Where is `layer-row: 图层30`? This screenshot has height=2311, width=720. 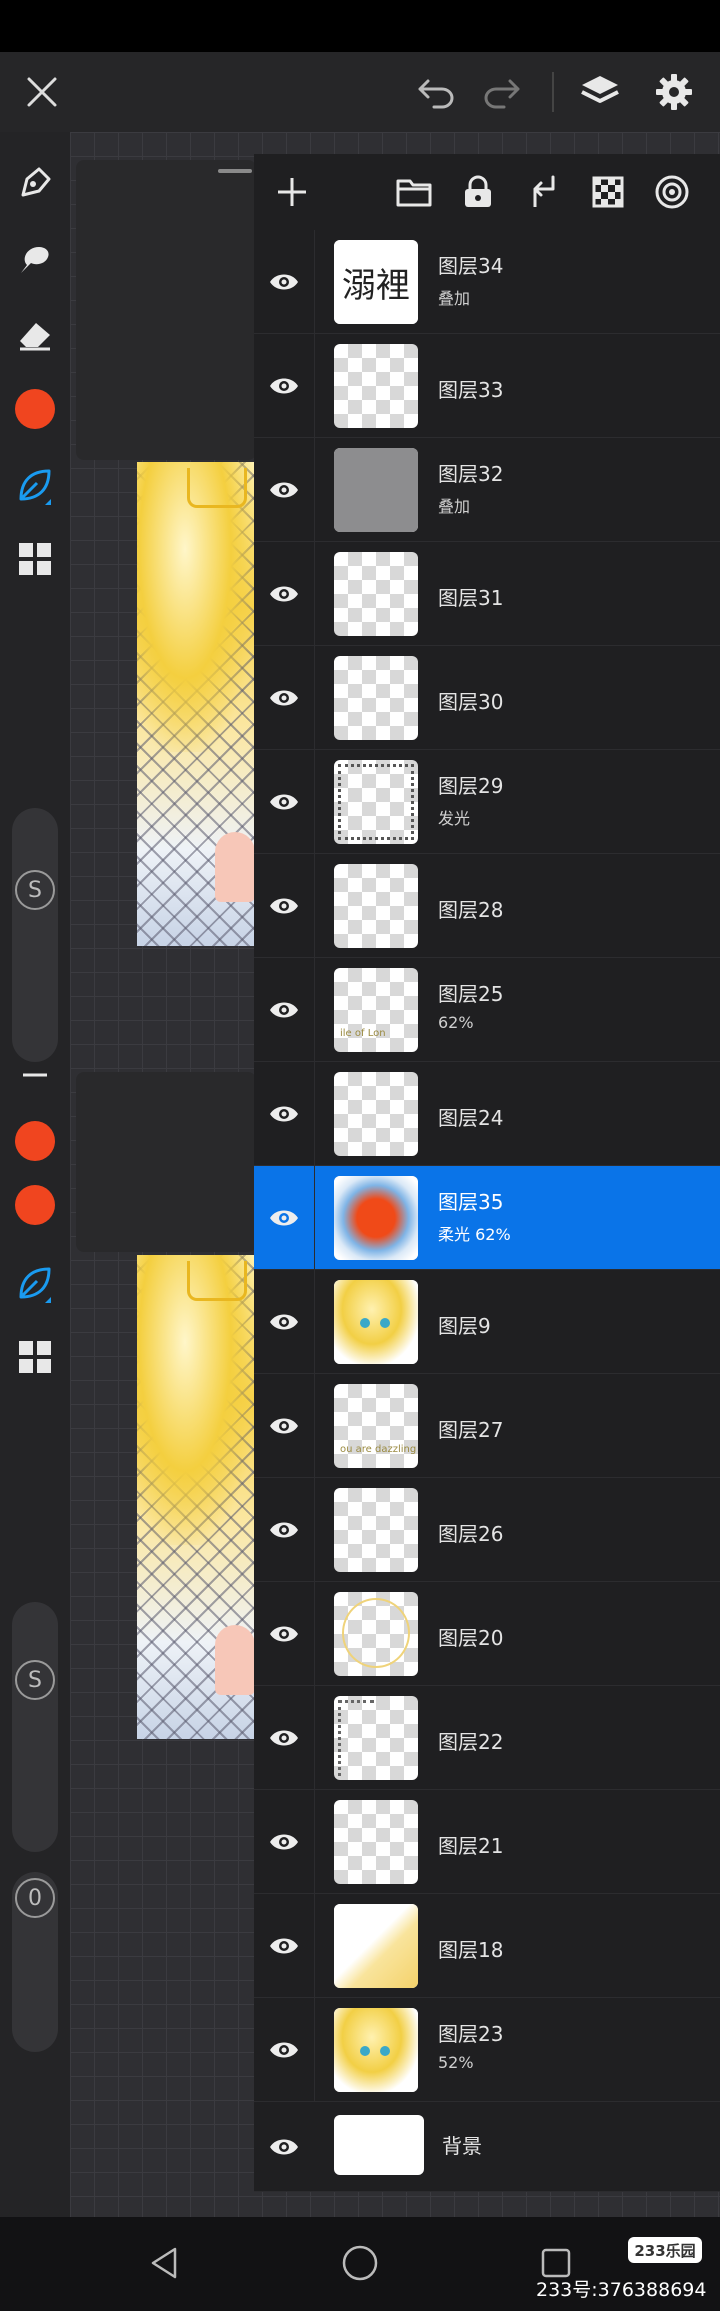 layer-row: 图层30 is located at coordinates (487, 698).